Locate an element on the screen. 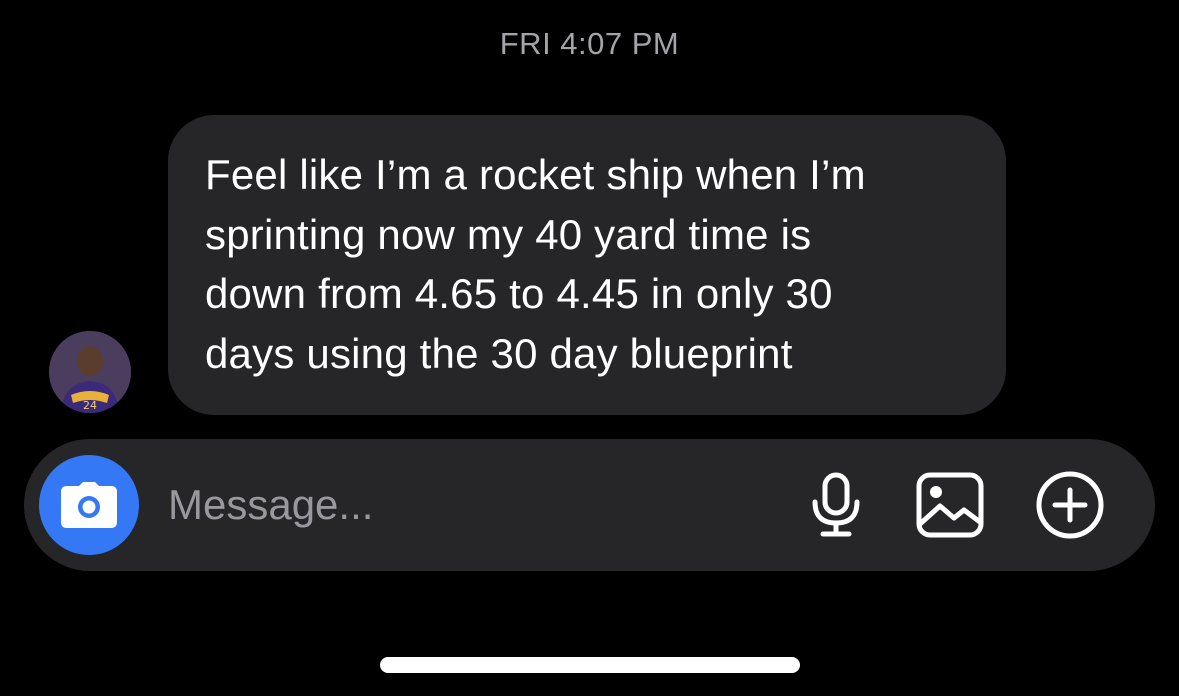 The image size is (1179, 696). message-timestamp: FRI 4:07 PM is located at coordinates (589, 43).